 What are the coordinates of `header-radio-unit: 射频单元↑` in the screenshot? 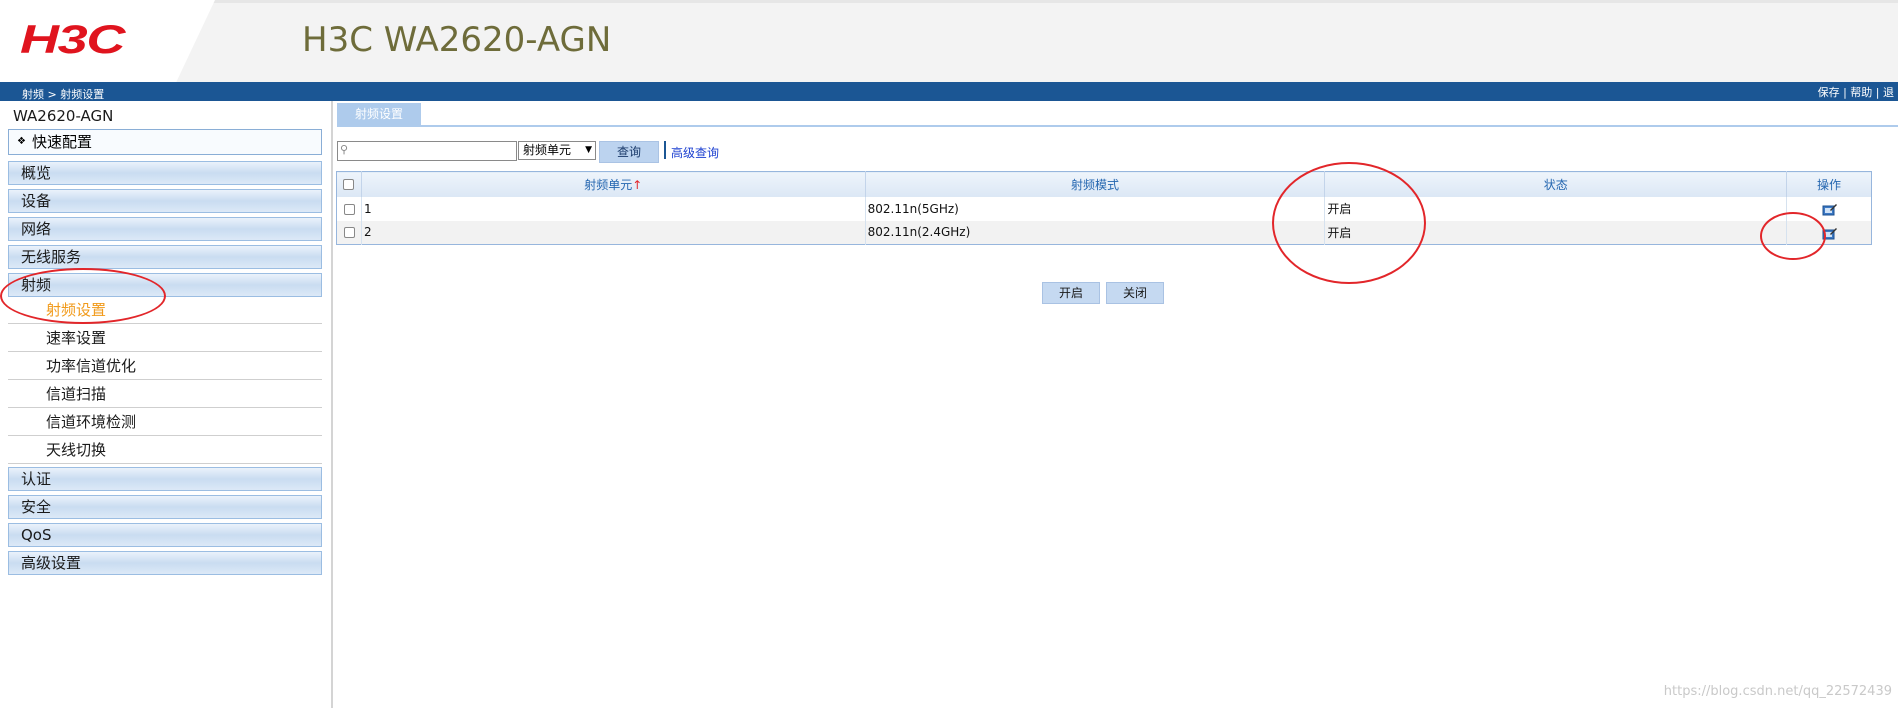 It's located at (613, 184).